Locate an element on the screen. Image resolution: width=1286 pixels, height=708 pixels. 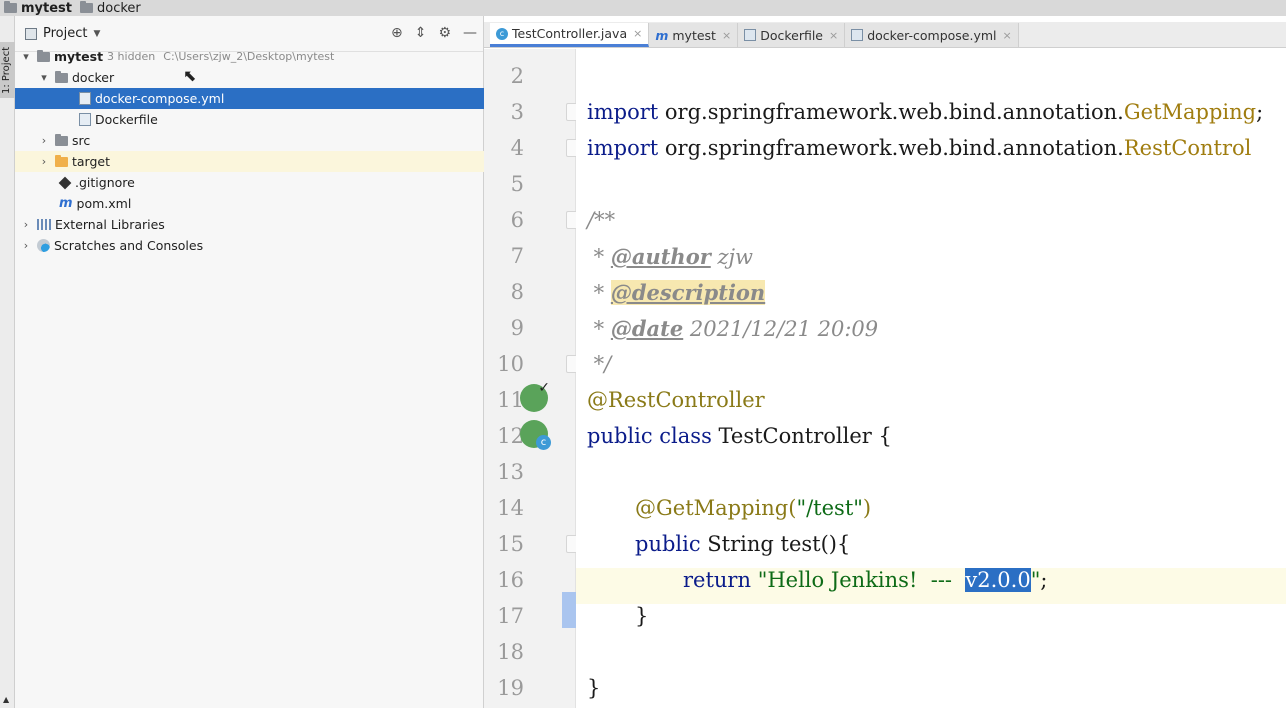
breadcrumb-folder: docker is located at coordinates (110, 8).